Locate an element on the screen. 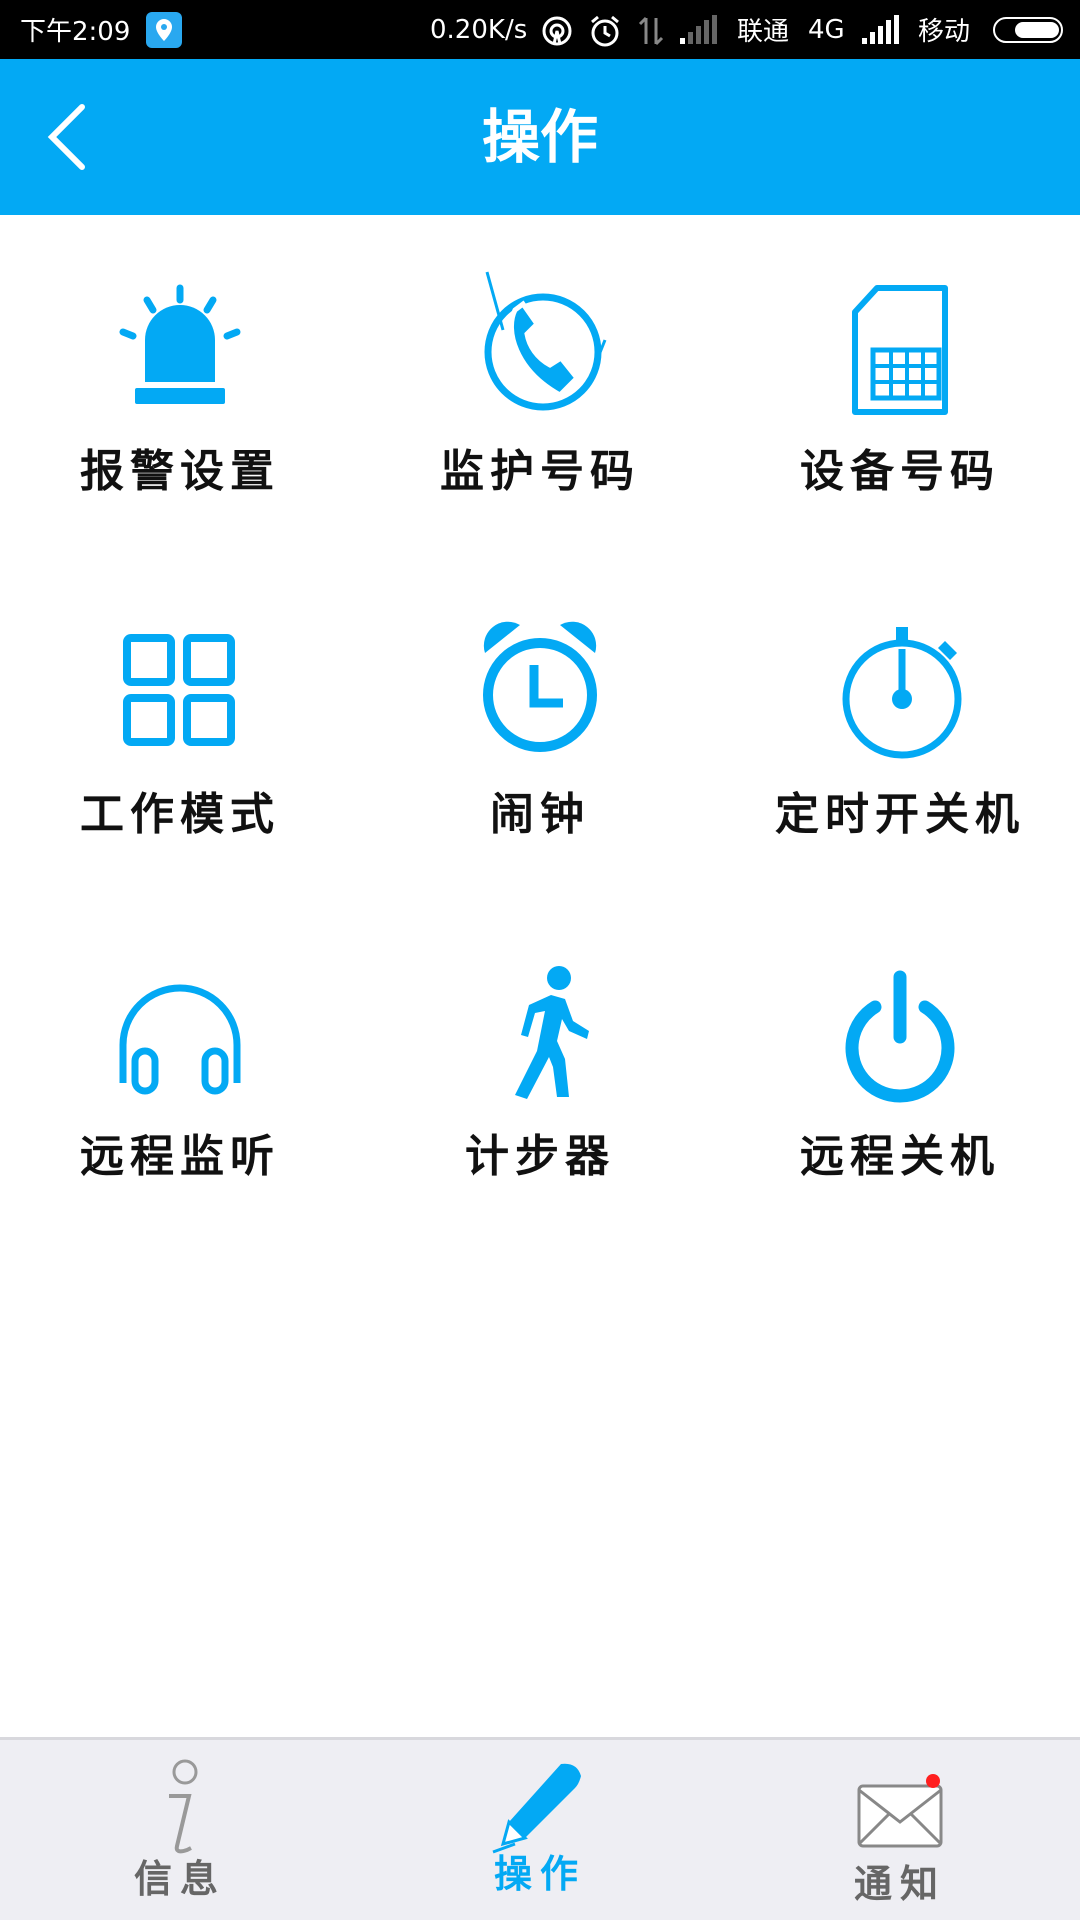 The width and height of the screenshot is (1080, 1920). nav-item-info: 信息 is located at coordinates (180, 1830).